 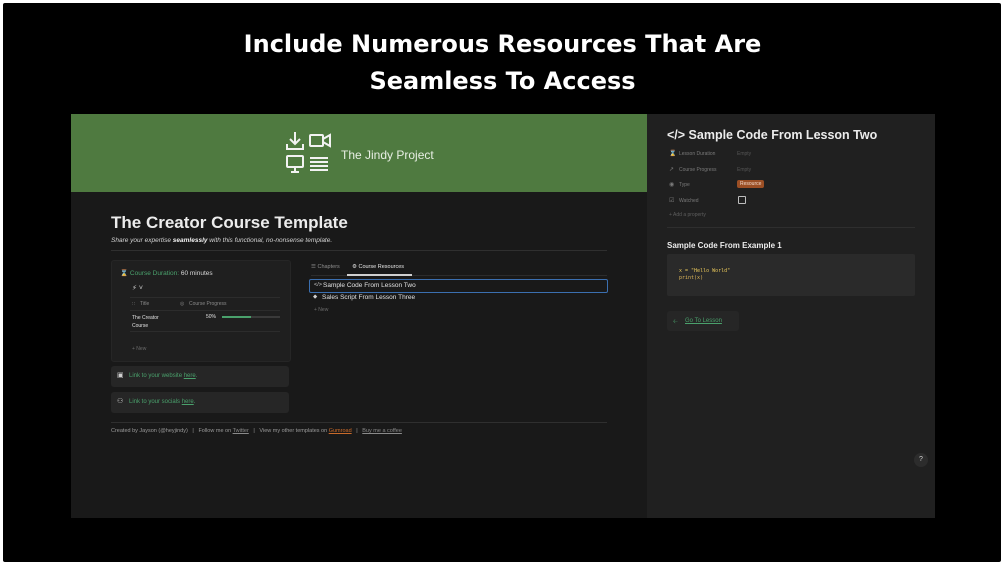 What do you see at coordinates (208, 304) in the screenshot?
I see `col-progress: Course Progress` at bounding box center [208, 304].